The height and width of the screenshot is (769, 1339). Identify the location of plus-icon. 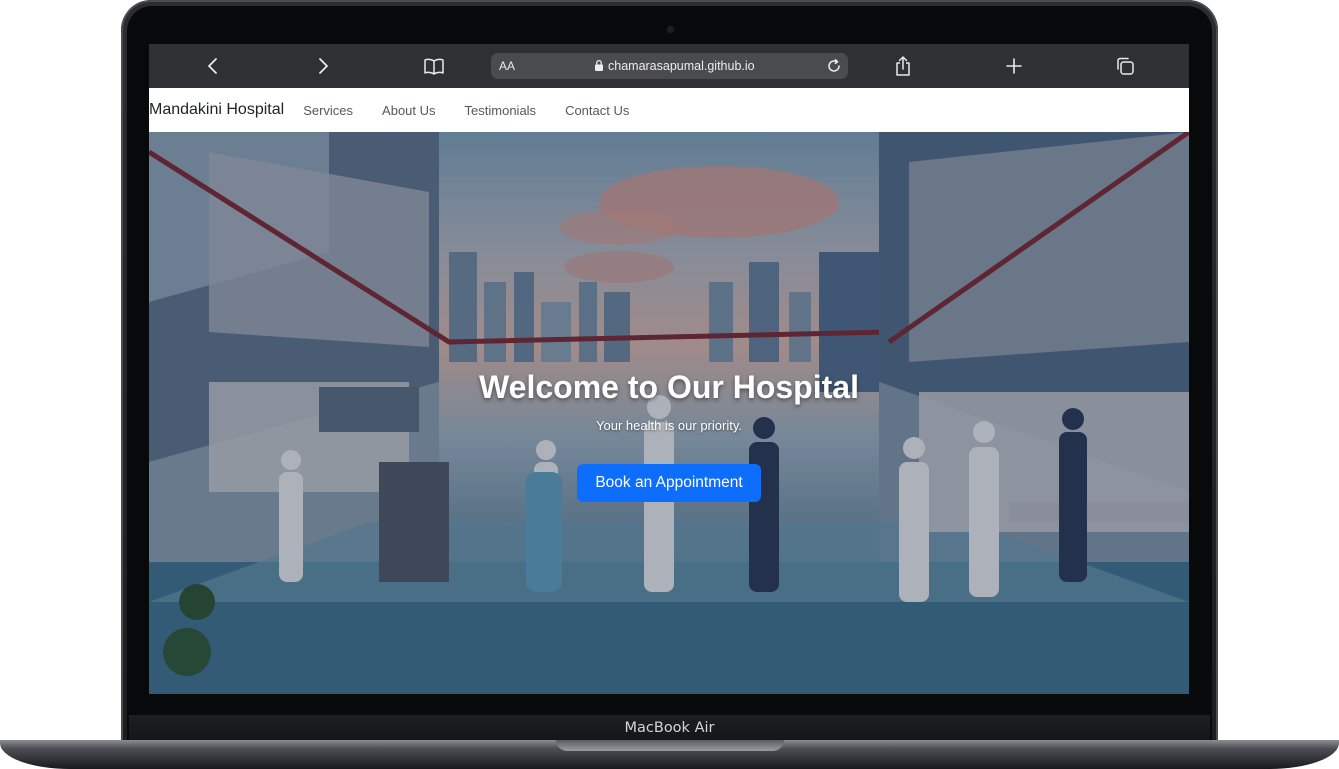
(1014, 66).